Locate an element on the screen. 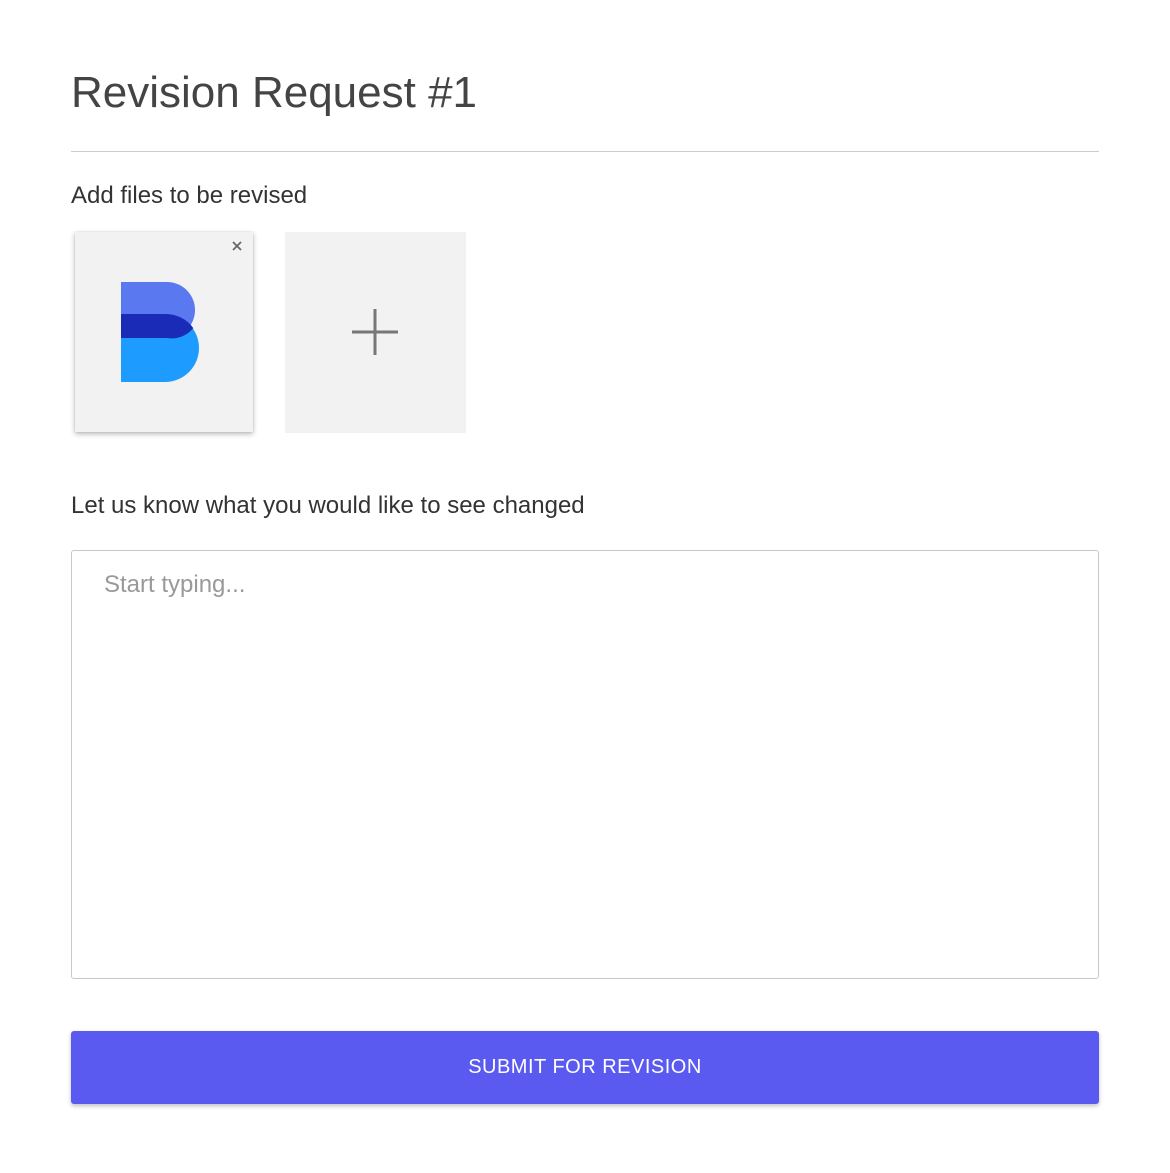 Image resolution: width=1170 pixels, height=1173 pixels. close-icon is located at coordinates (237, 246).